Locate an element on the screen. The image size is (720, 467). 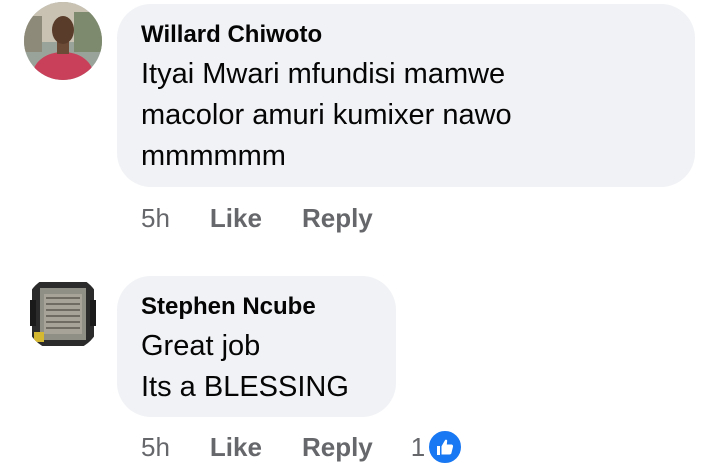
comment-text-line: macolor amuri kumixer nawo is located at coordinates (326, 115).